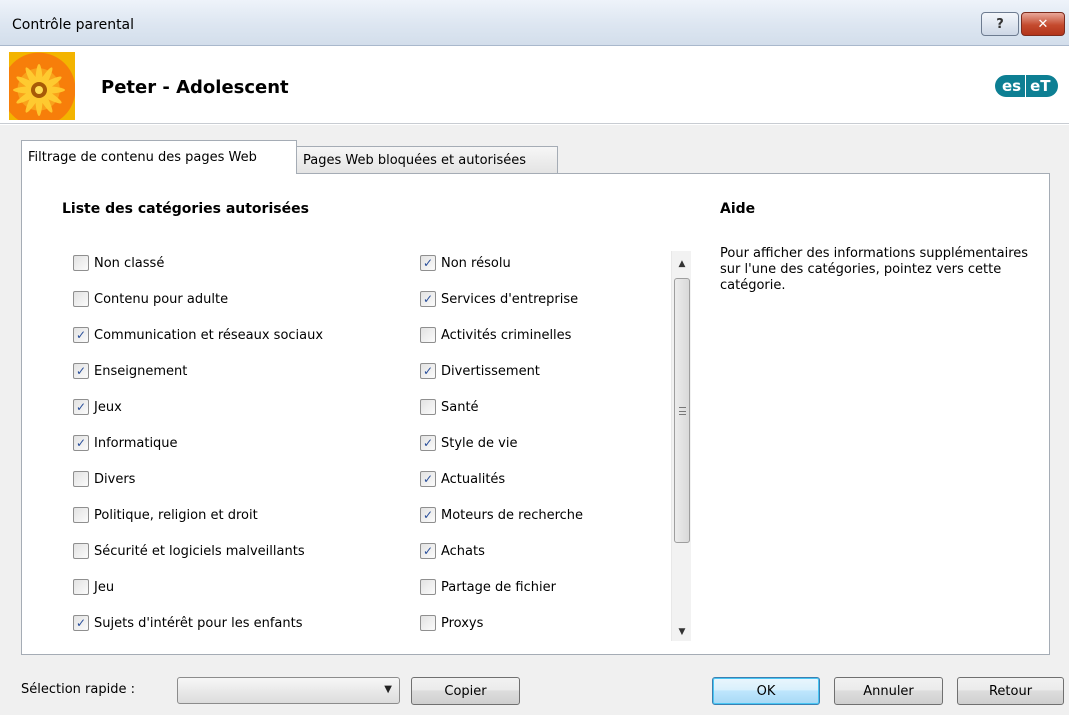  I want to click on category-checkbox-row: ✓ Moteurs de recherche, so click(501, 515).